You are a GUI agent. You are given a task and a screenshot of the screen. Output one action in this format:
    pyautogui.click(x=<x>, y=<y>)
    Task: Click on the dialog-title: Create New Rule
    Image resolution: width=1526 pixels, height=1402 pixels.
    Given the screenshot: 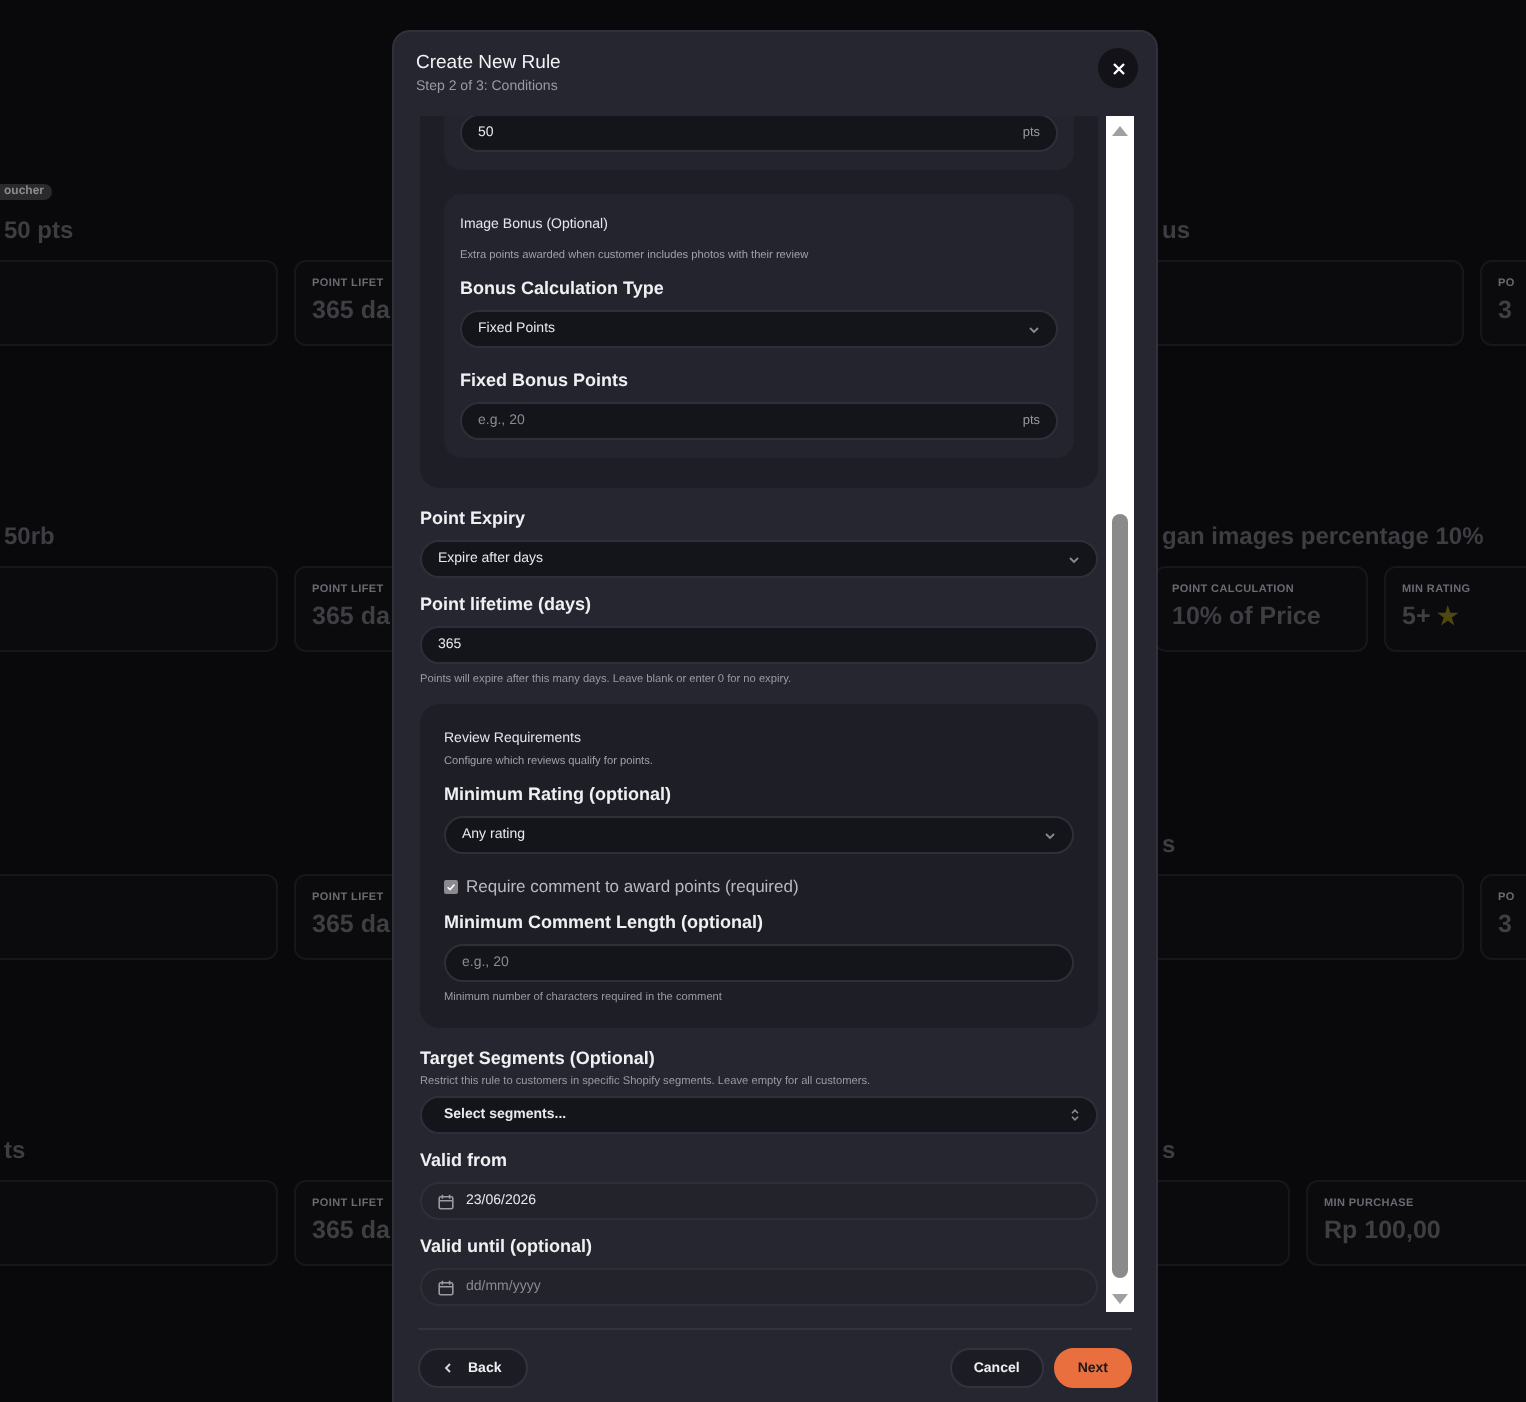 What is the action you would take?
    pyautogui.click(x=488, y=63)
    